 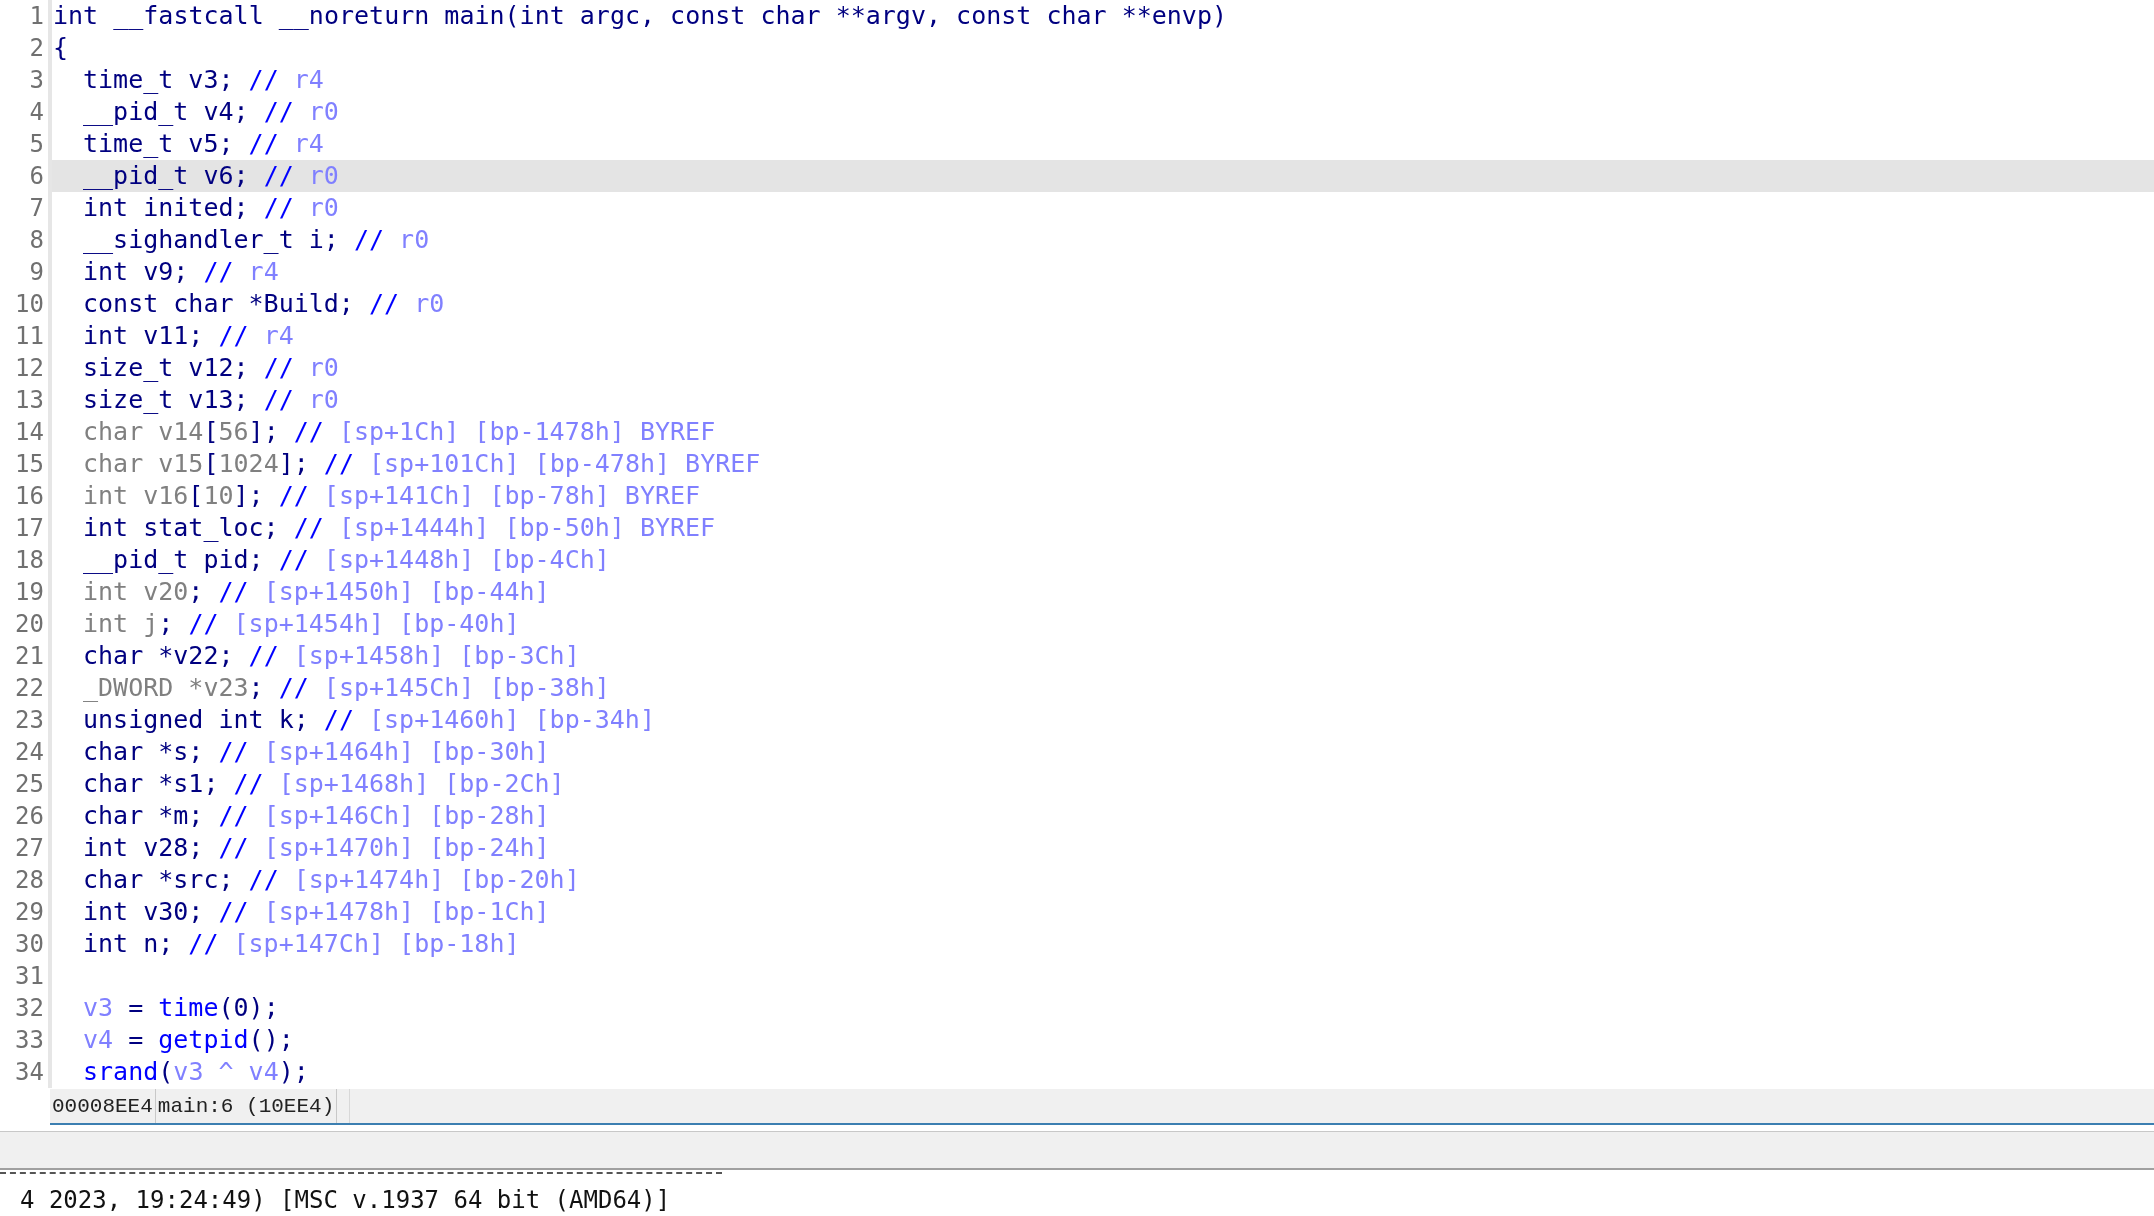 I want to click on line-number: 8, so click(x=36, y=240).